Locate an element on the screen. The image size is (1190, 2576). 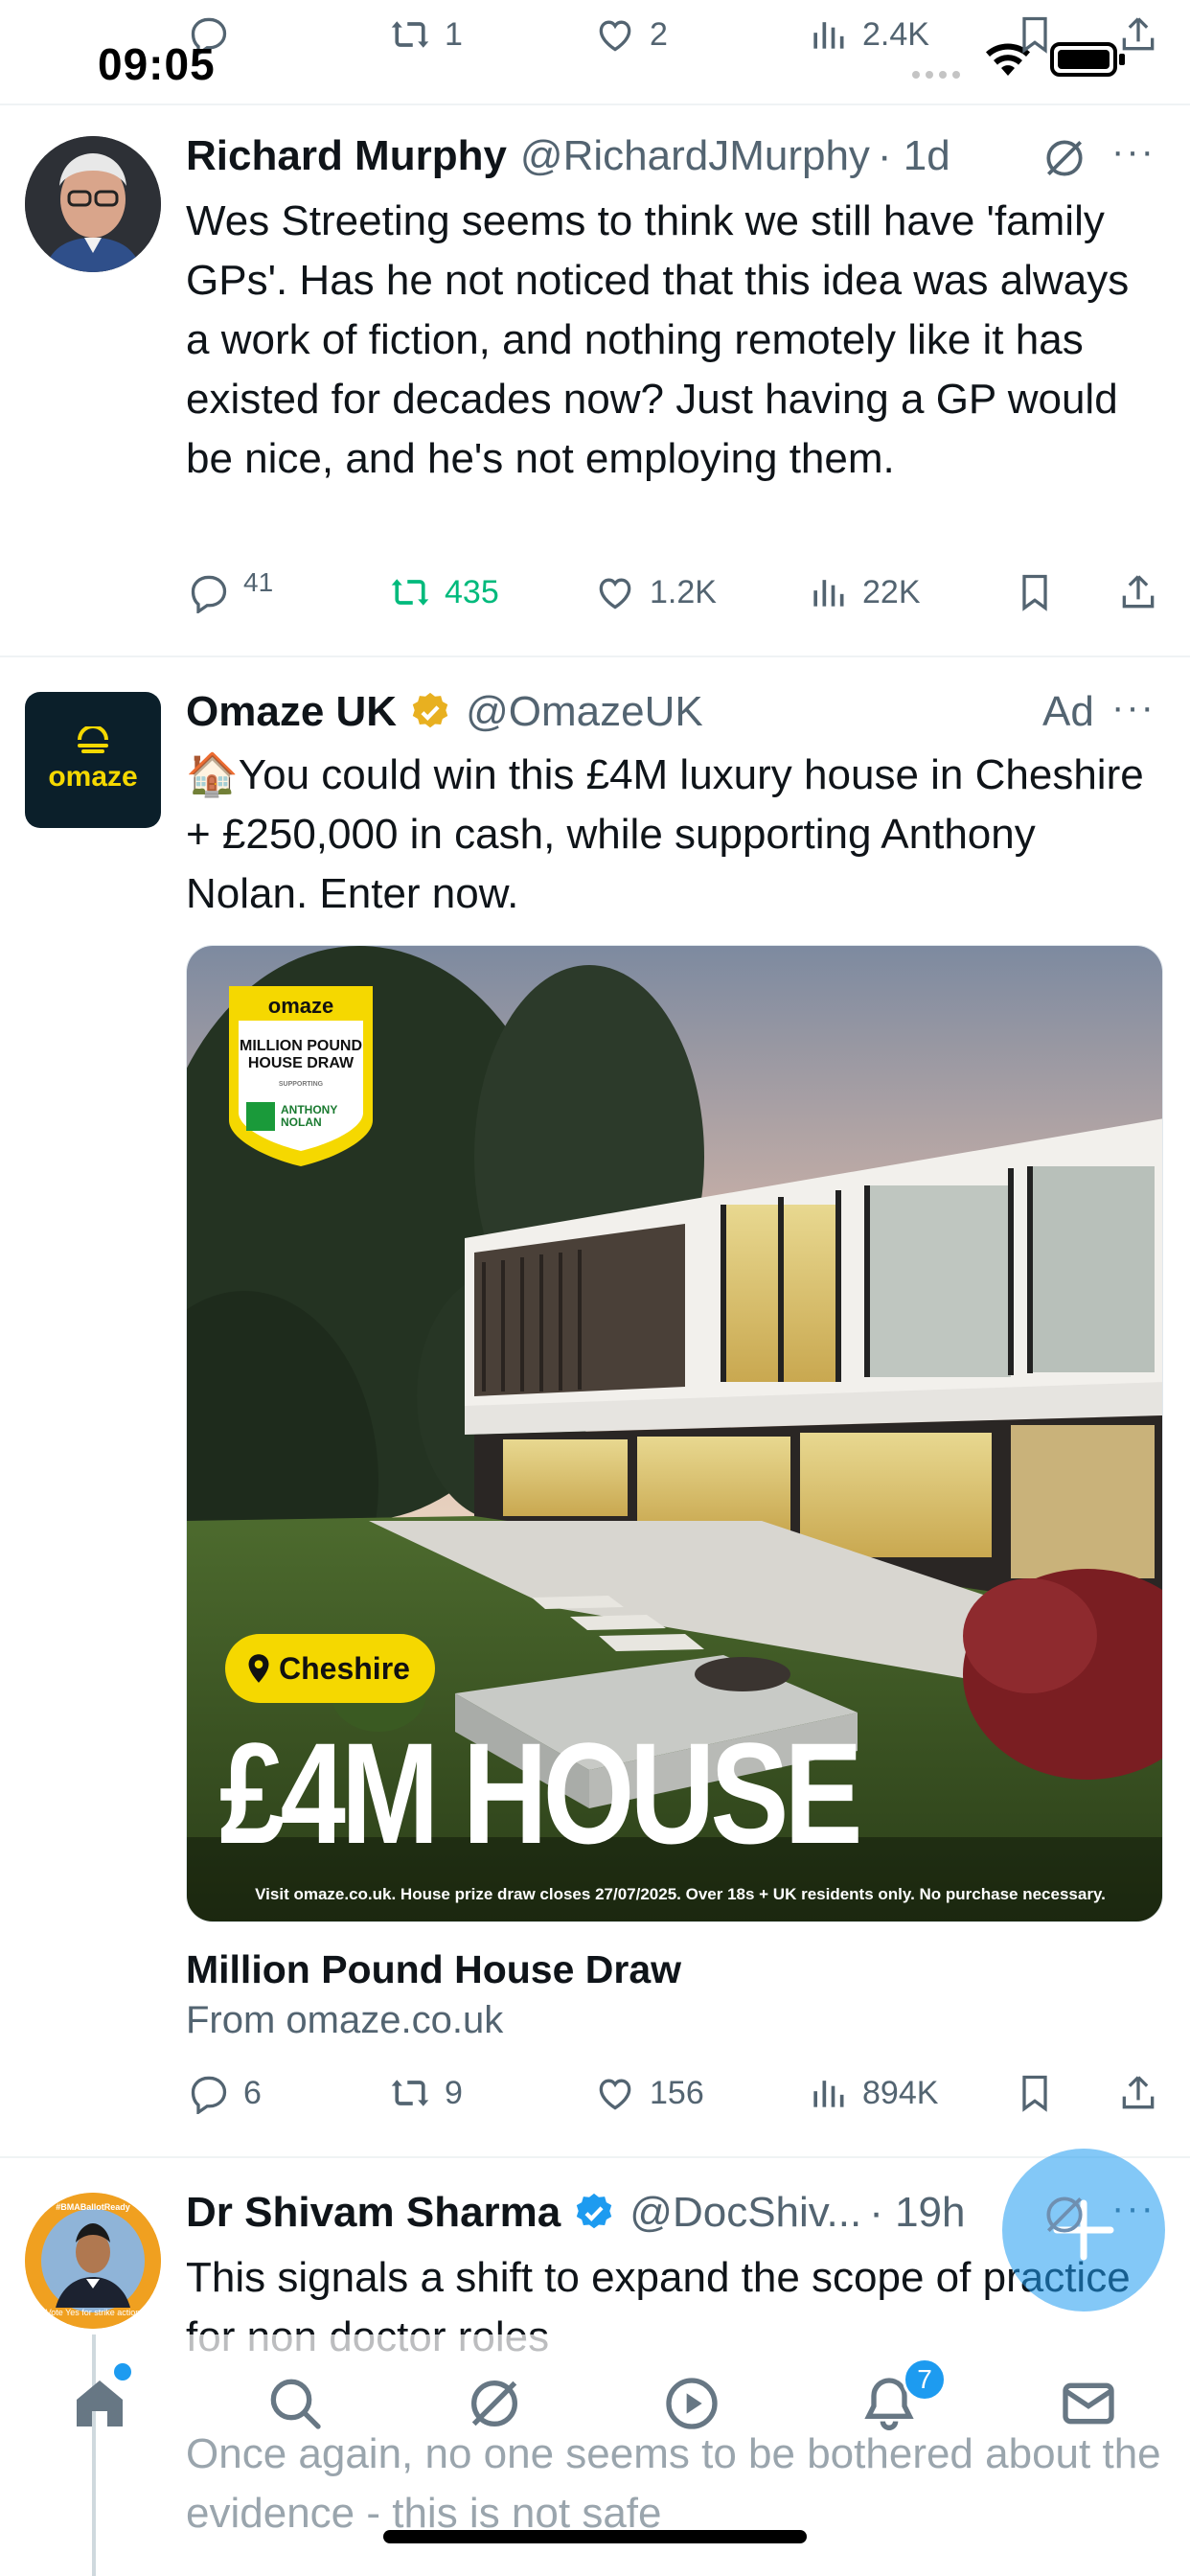
retweet-button: 435 is located at coordinates (444, 592).